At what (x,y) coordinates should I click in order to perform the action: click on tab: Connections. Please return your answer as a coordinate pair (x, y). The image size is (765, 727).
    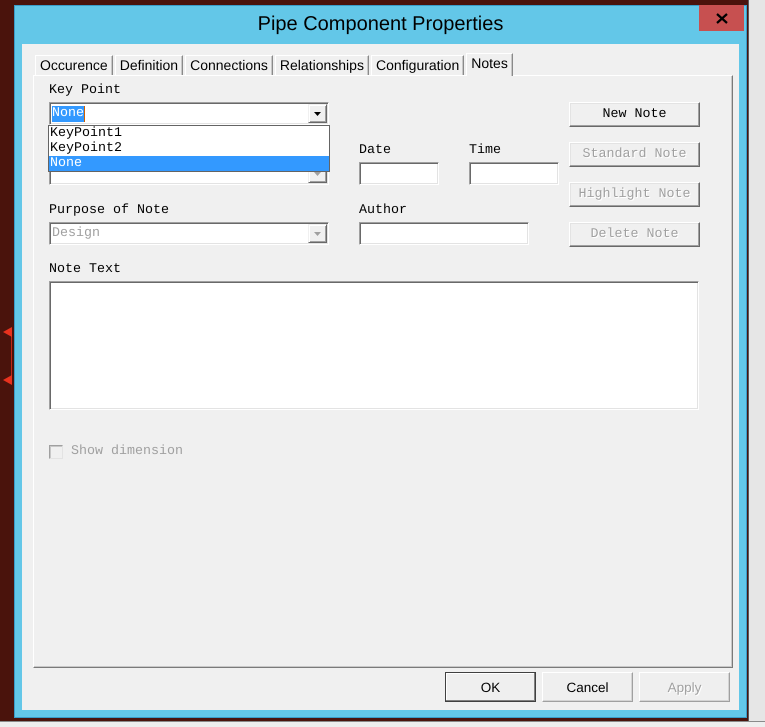
    Looking at the image, I should click on (229, 65).